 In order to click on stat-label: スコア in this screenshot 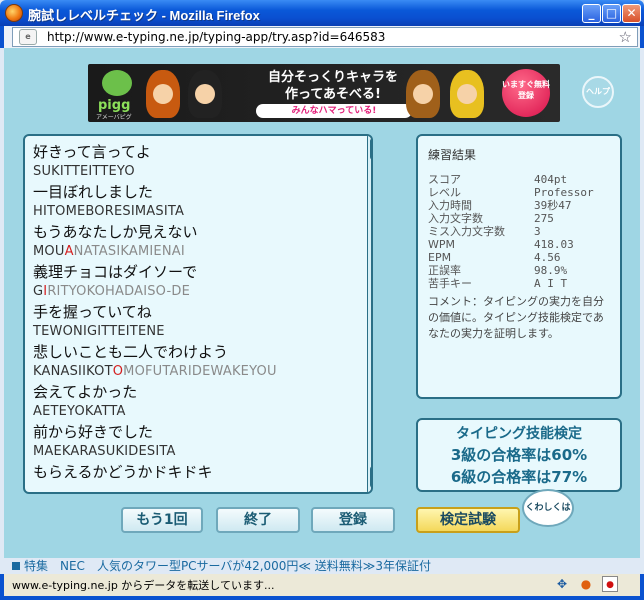, I will do `click(444, 179)`.